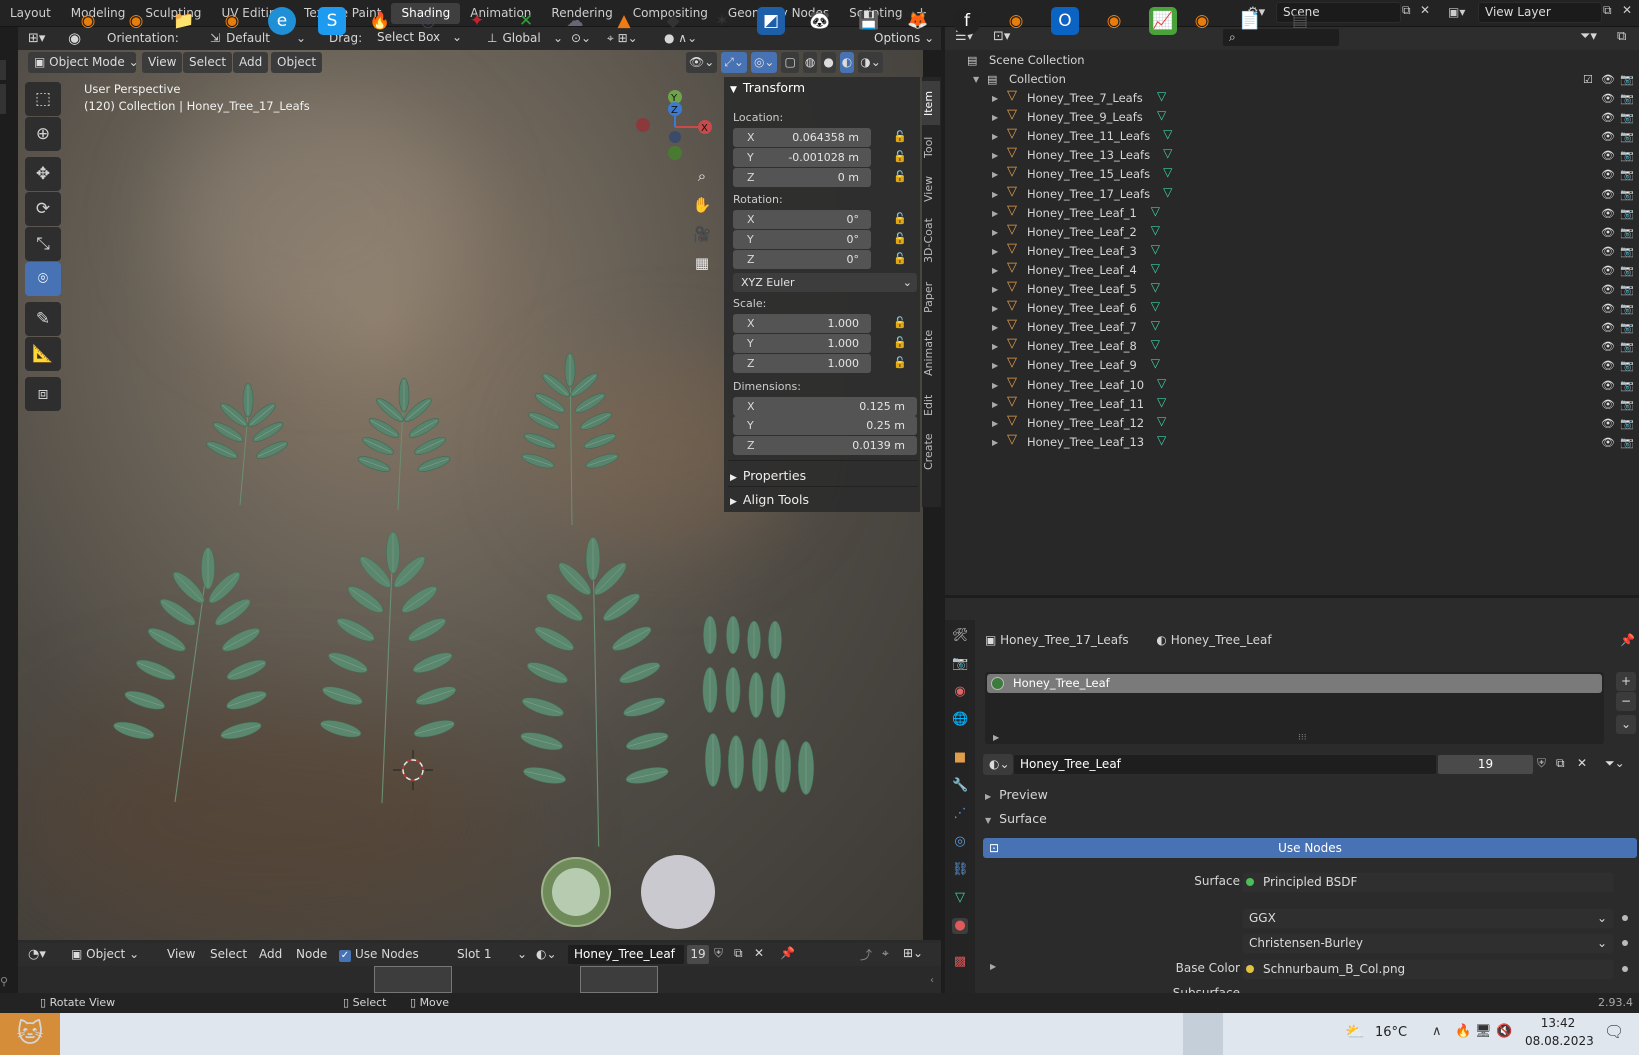 The height and width of the screenshot is (1055, 1639). Describe the element at coordinates (1595, 38) in the screenshot. I see `filter-icon: ⏷▾` at that location.